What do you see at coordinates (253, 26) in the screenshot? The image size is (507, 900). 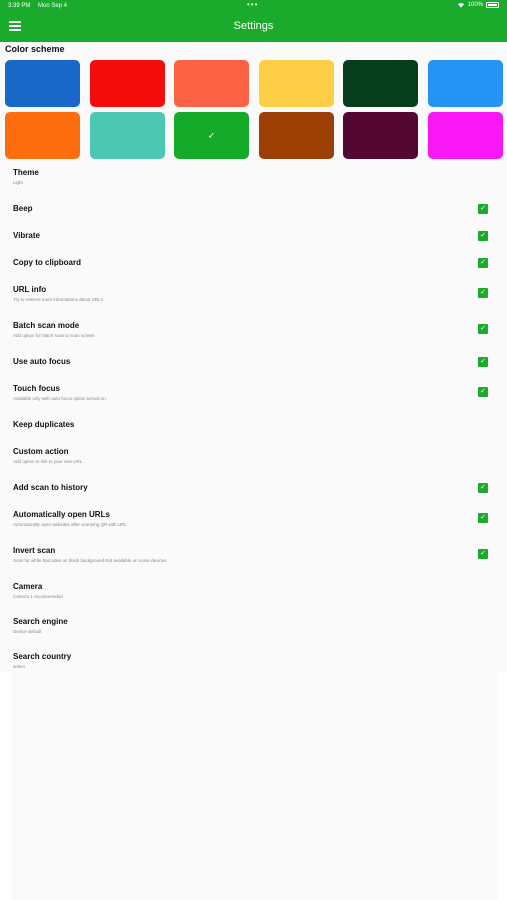 I see `page-title: Settings` at bounding box center [253, 26].